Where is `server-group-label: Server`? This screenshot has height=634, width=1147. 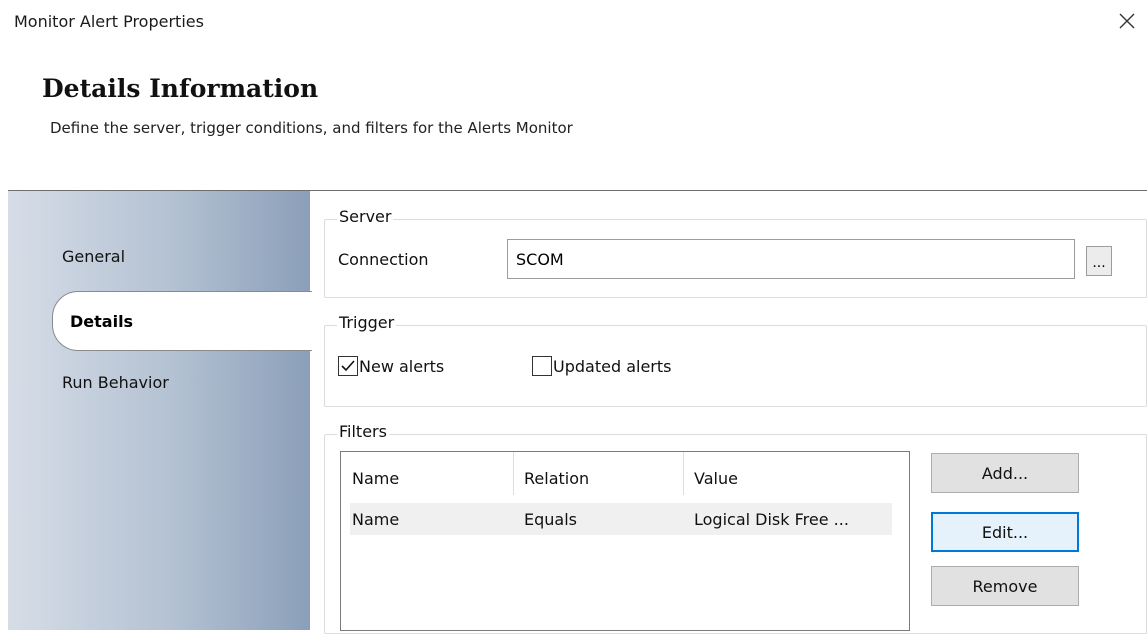 server-group-label: Server is located at coordinates (365, 216).